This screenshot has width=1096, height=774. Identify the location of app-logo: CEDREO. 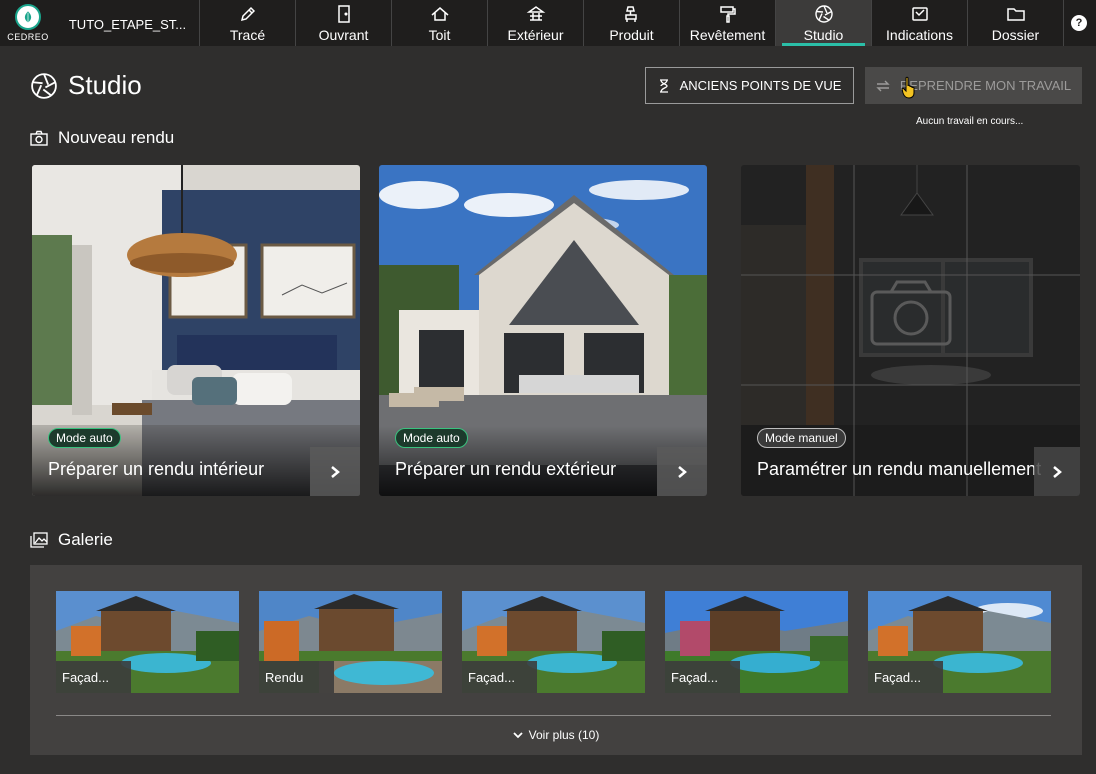
(28, 23).